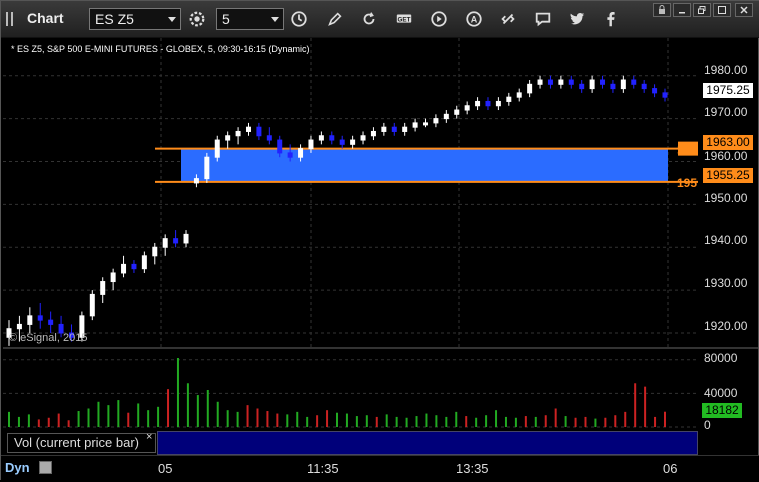 Image resolution: width=759 pixels, height=482 pixels. I want to click on symbol-settings-button, so click(197, 19).